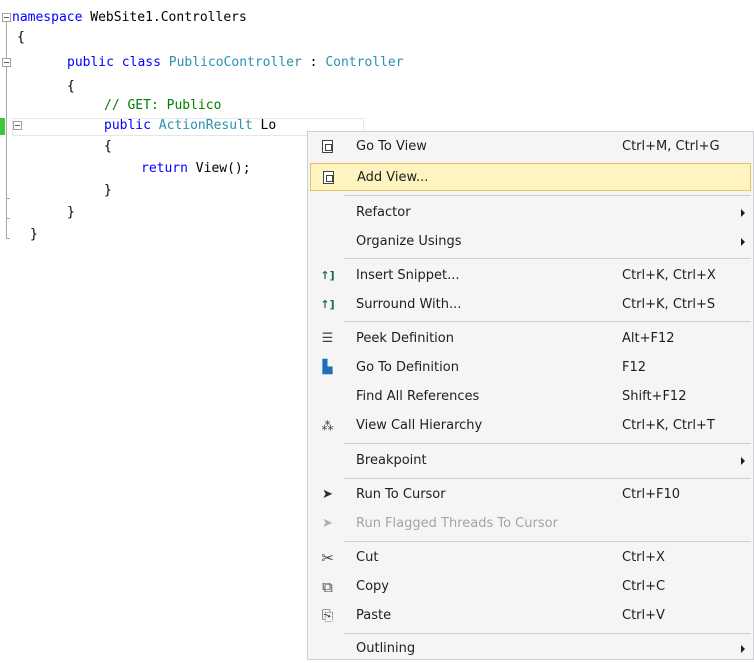 The height and width of the screenshot is (663, 754). I want to click on menu-item-shortcut: Ctrl+V, so click(643, 615).